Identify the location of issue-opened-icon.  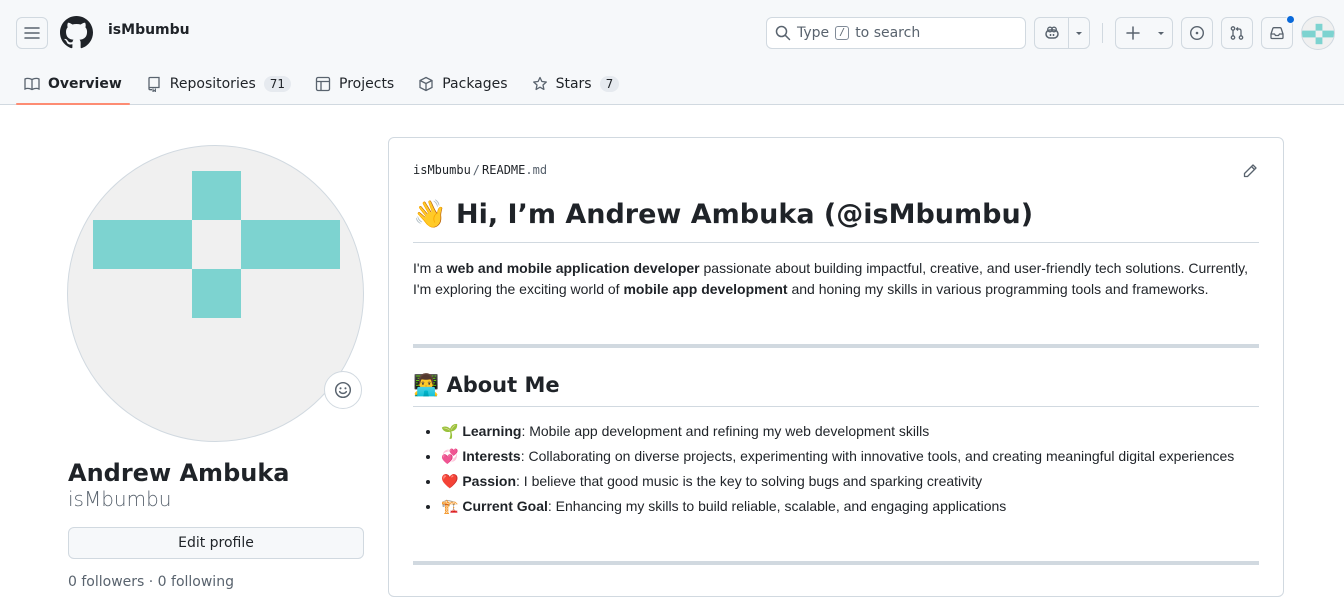
(1197, 33).